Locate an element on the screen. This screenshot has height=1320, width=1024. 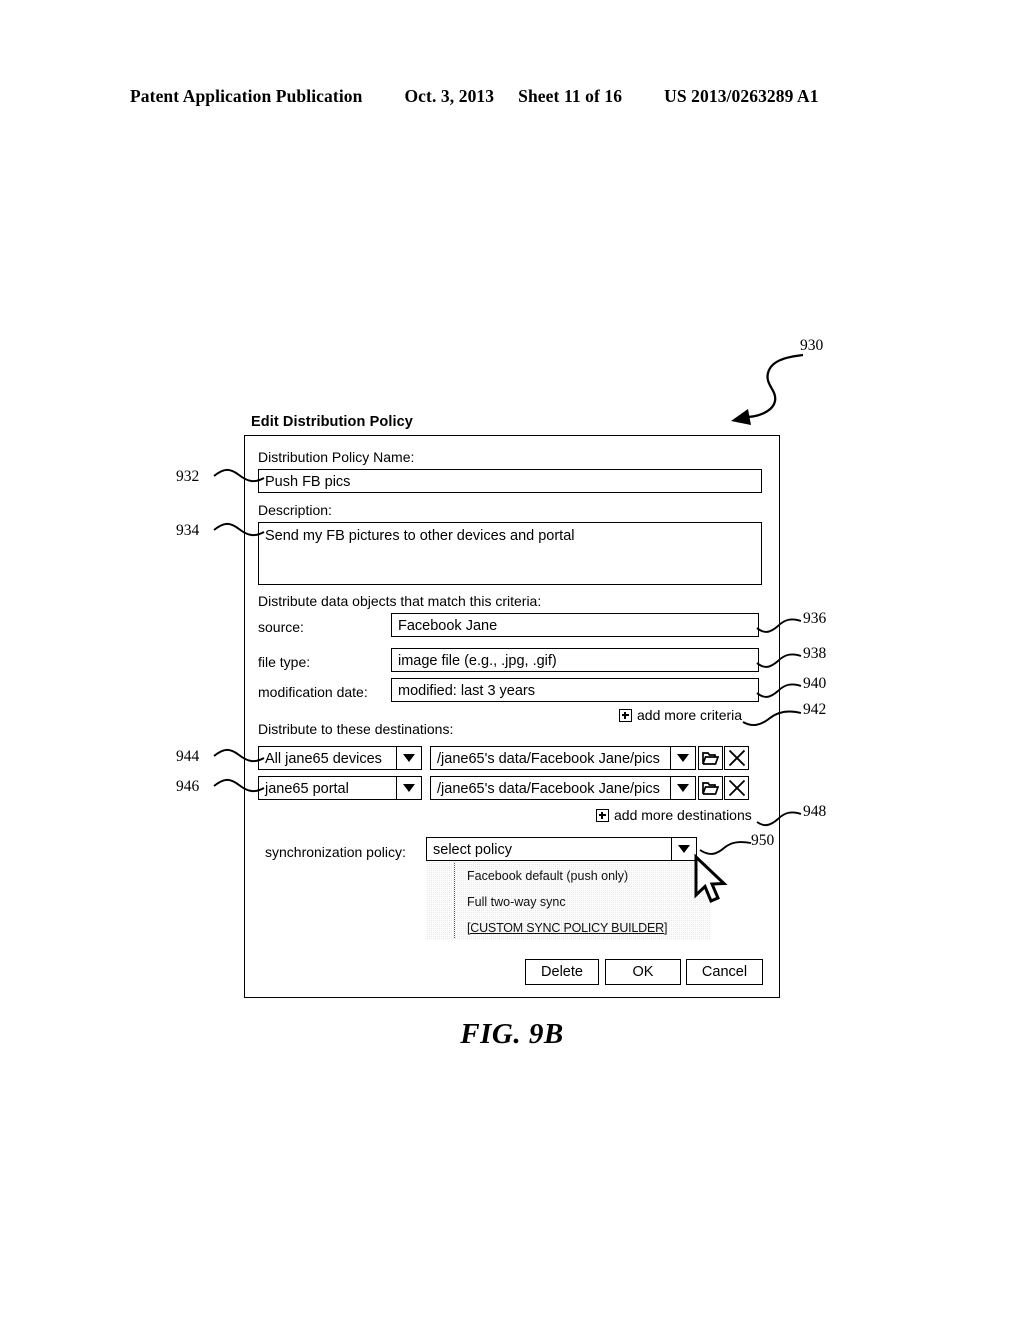
policy-name-label: Distribution Policy Name: is located at coordinates (336, 457).